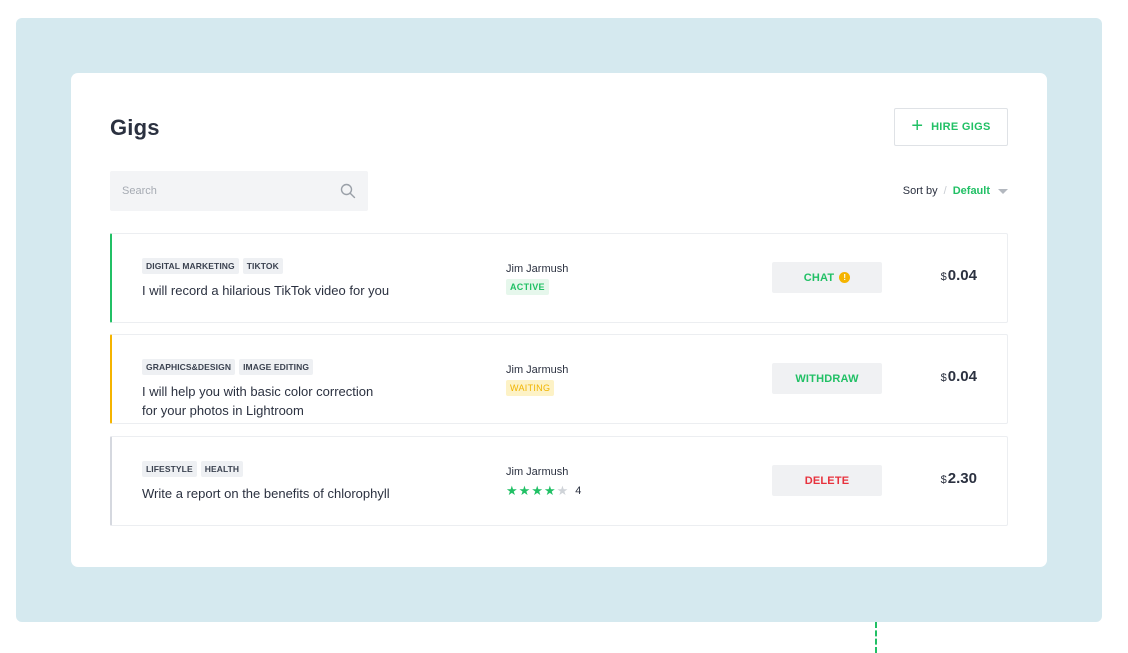  I want to click on status-badge: ACTIVE, so click(527, 287).